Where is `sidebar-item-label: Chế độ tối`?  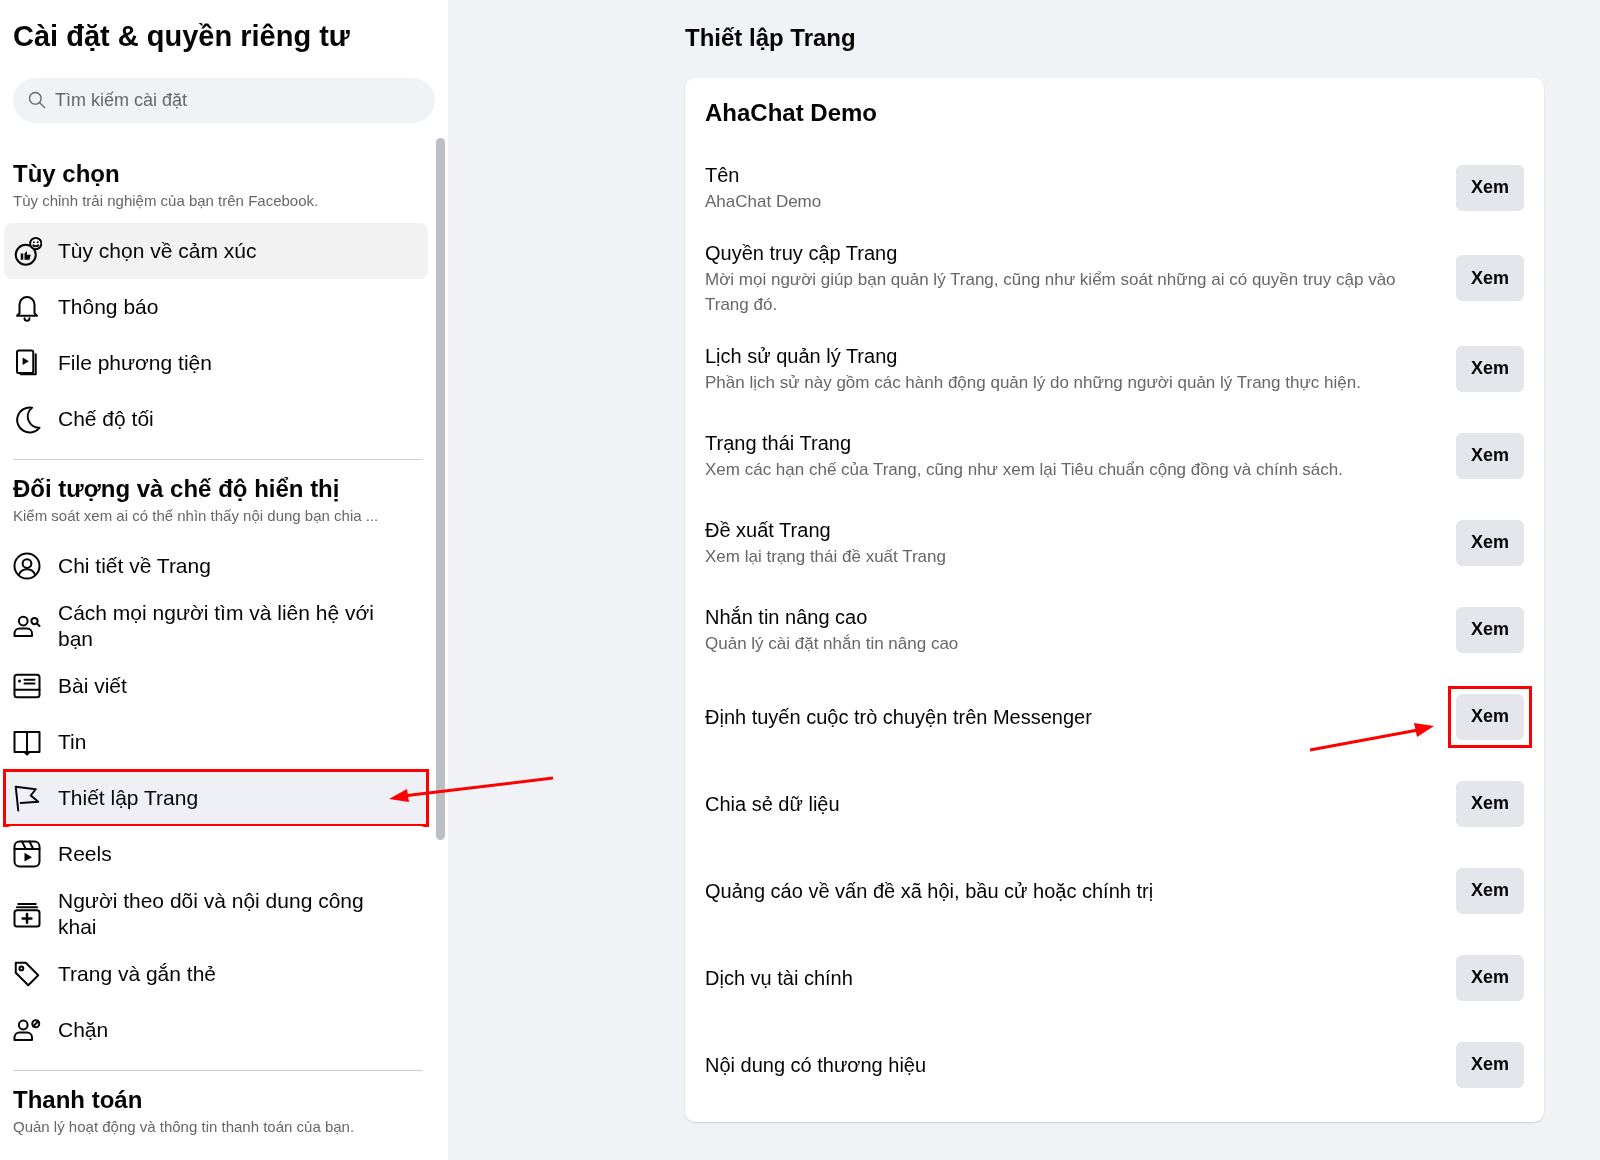
sidebar-item-label: Chế độ tối is located at coordinates (106, 419).